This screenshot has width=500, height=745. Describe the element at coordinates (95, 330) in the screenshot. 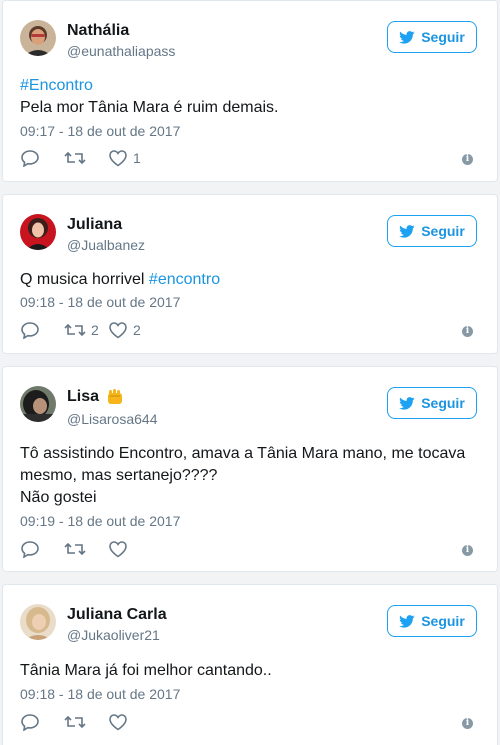

I see `retweet-count: 2` at that location.